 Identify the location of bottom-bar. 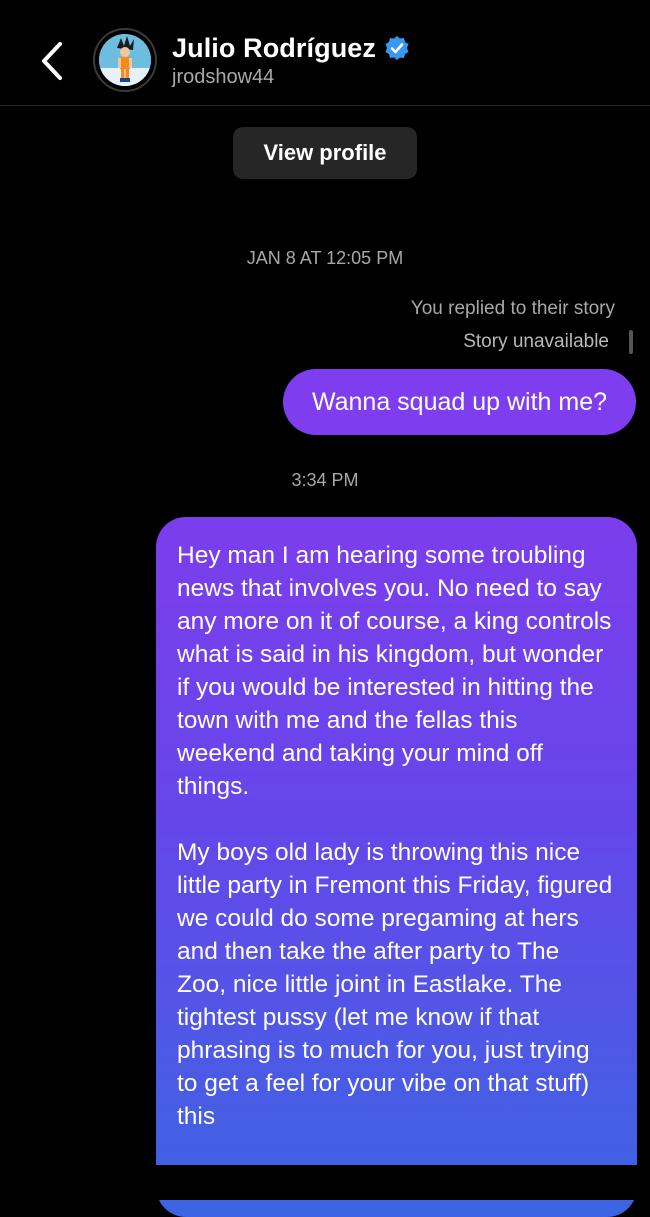
(325, 1182).